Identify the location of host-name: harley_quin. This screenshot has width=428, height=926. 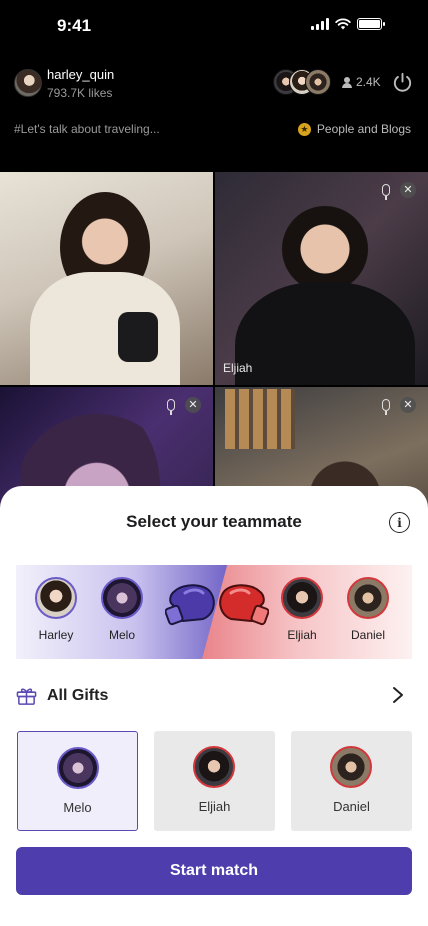
(80, 74).